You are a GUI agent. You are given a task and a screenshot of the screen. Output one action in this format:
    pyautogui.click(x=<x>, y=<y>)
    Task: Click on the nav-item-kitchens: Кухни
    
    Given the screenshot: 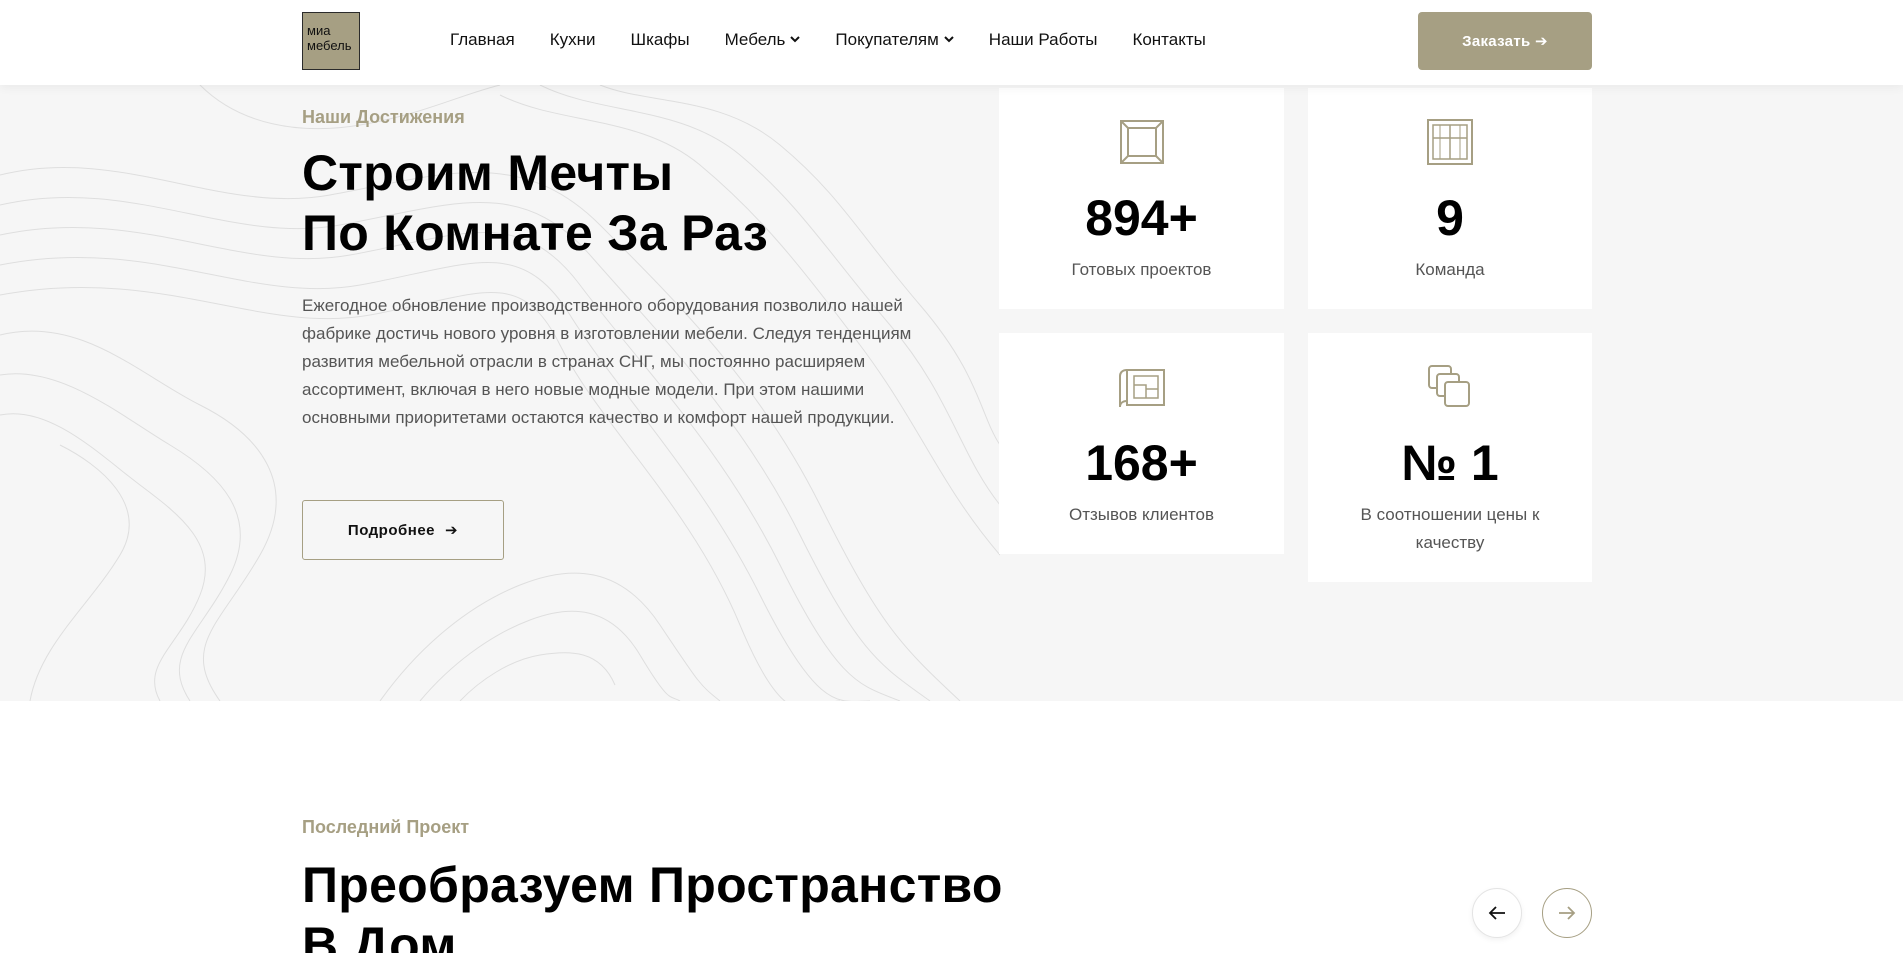 What is the action you would take?
    pyautogui.click(x=573, y=40)
    